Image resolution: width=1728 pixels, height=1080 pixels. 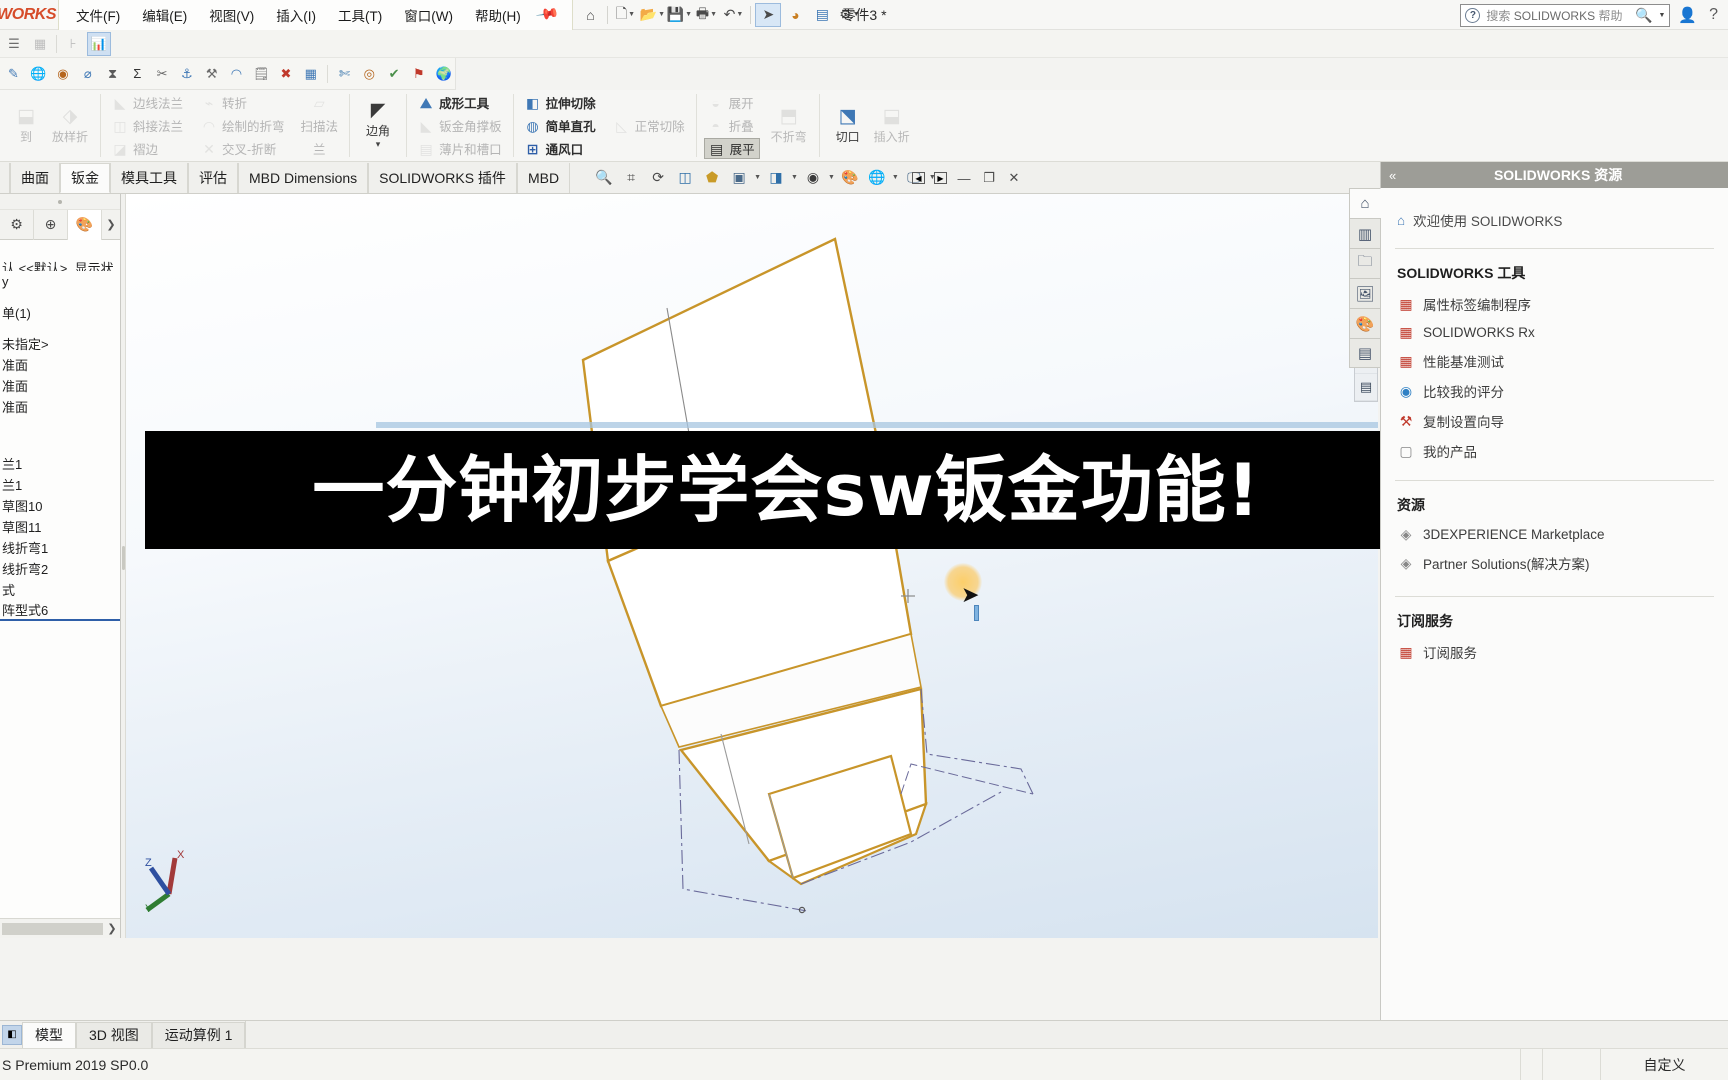 What do you see at coordinates (378, 144) in the screenshot?
I see `corner-dropdown-icon: ▾` at bounding box center [378, 144].